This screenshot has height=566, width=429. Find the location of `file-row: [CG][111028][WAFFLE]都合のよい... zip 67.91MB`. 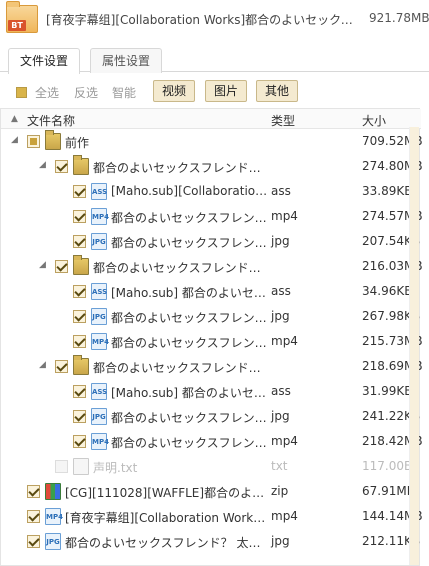

file-row: [CG][111028][WAFFLE]都合のよい... zip 67.91MB is located at coordinates (210, 491).